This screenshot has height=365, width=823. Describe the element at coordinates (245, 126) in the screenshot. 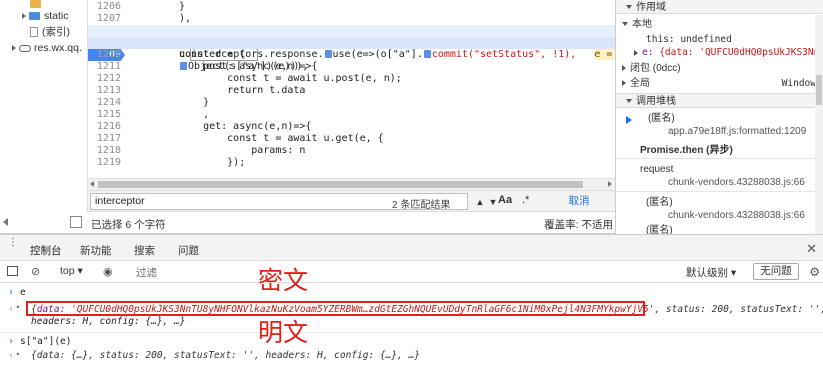

I see `code-text: get: async(e,n)=>{` at that location.